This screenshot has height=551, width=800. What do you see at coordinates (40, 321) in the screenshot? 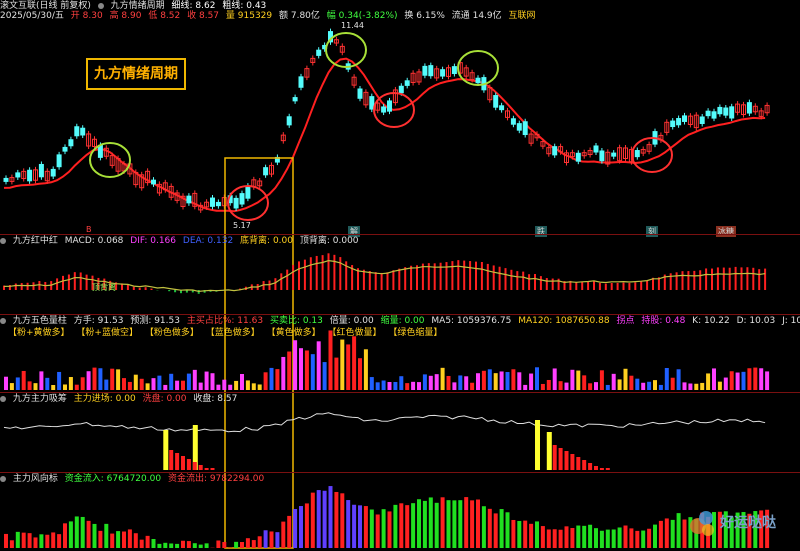
I see `volume-title: 九方五色量柱` at bounding box center [40, 321].